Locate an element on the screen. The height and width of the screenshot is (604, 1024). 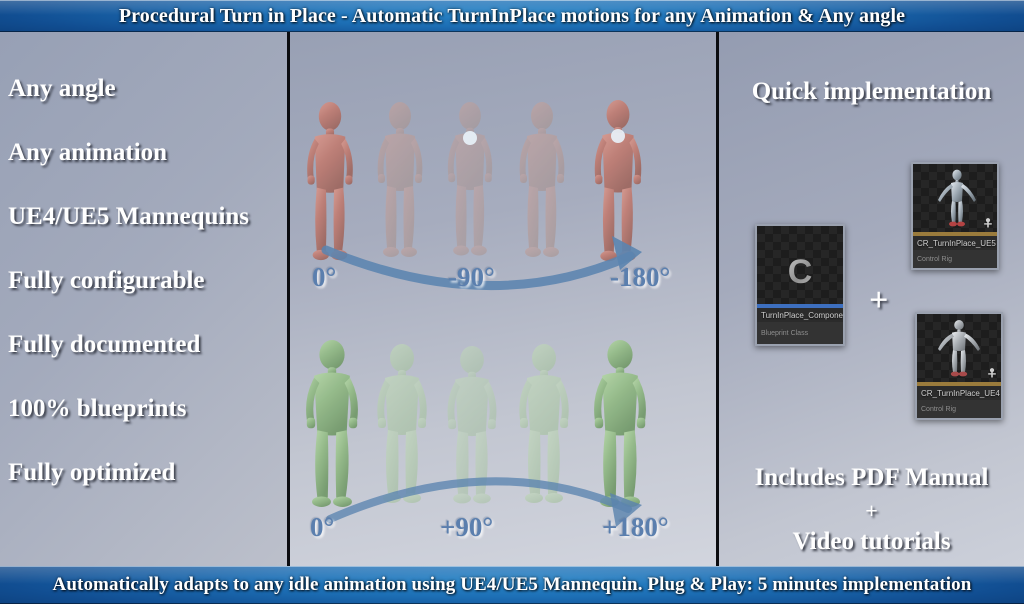
pdf-manual-heading: Includes PDF Manual is located at coordinates (871, 477).